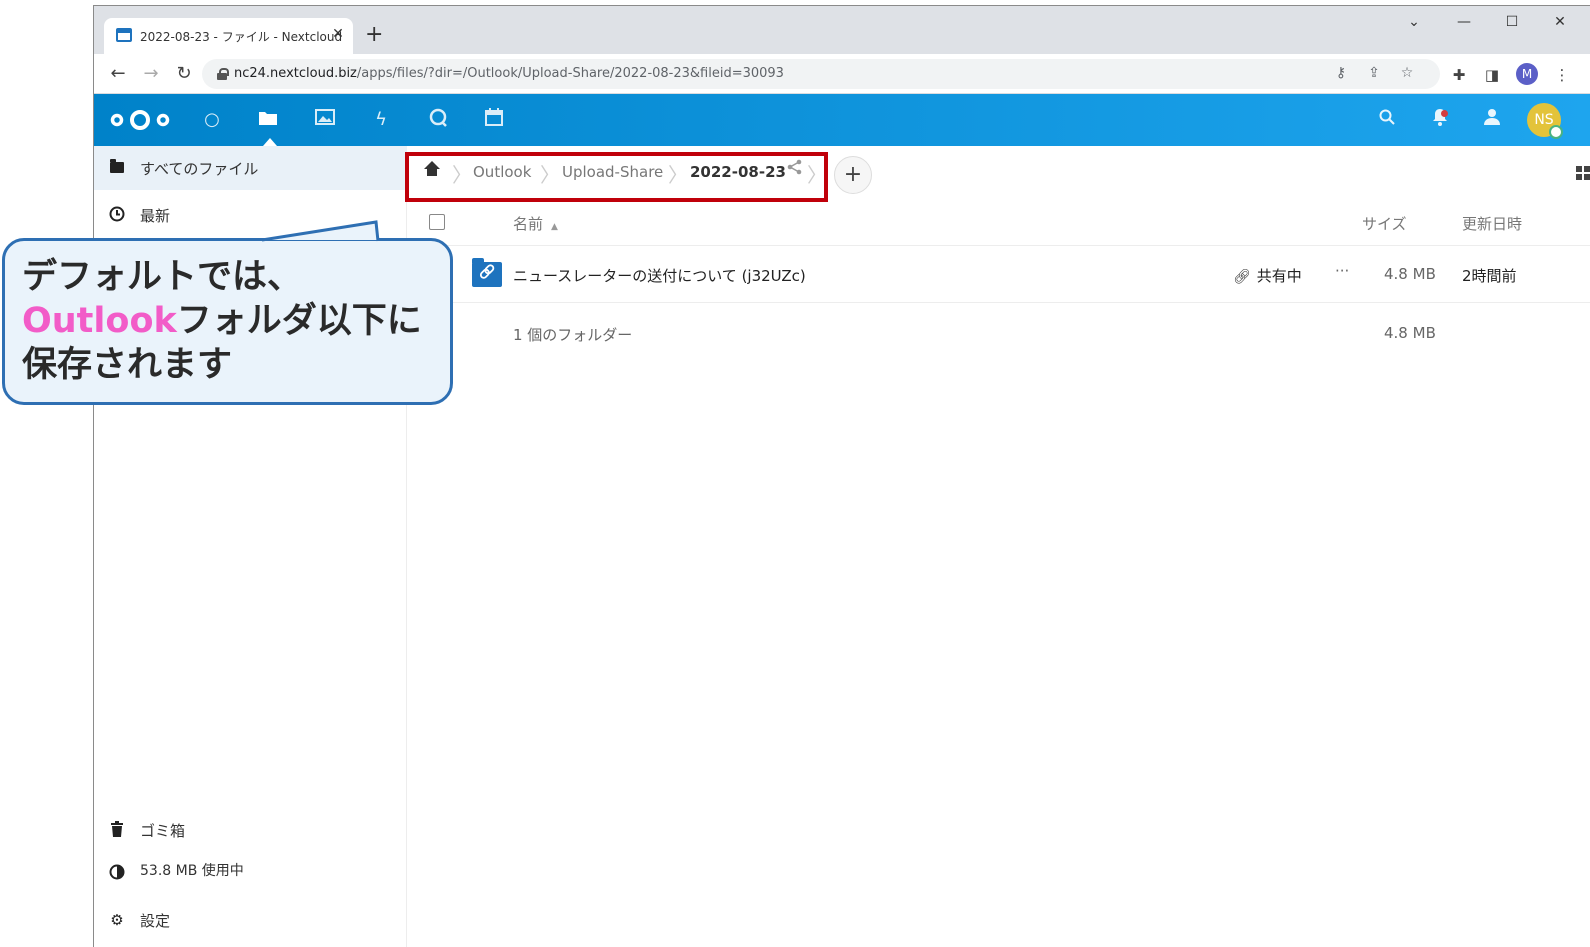 This screenshot has height=947, width=1590. I want to click on column-name-header: 名前 ▲, so click(535, 223).